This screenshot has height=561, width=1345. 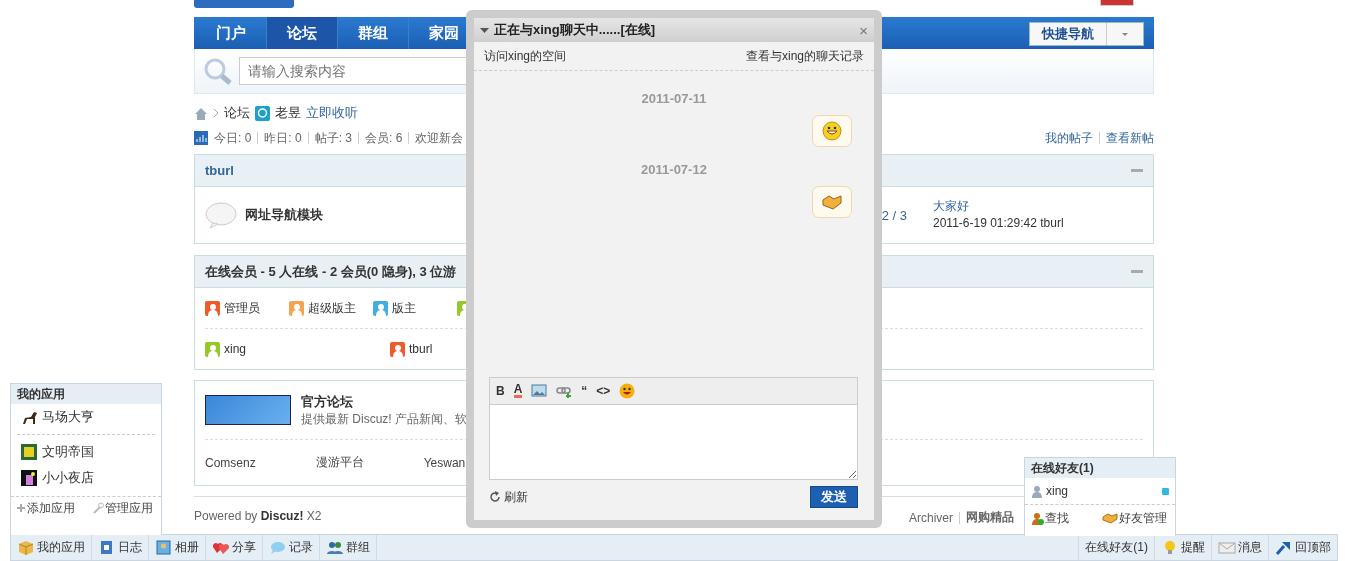 What do you see at coordinates (219, 170) in the screenshot?
I see `category-title: tburl` at bounding box center [219, 170].